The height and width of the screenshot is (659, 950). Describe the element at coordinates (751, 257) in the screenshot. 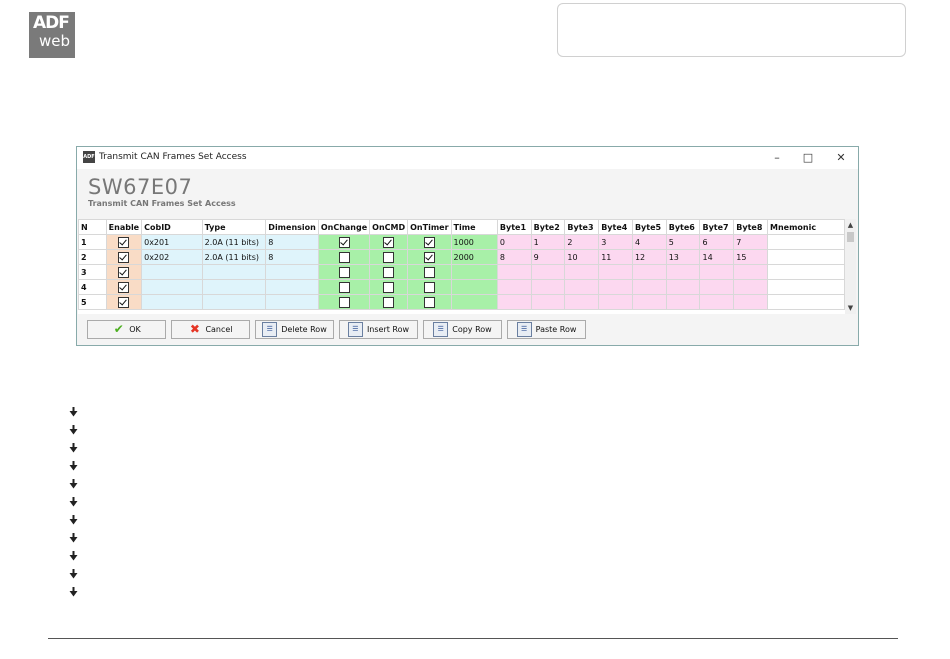

I see `byte8-cell: 15` at that location.